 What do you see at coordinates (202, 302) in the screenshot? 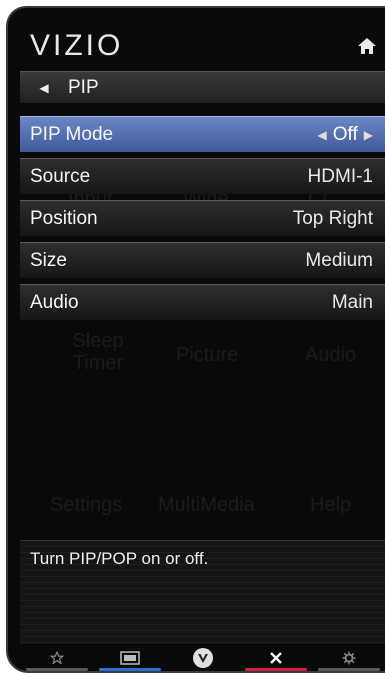
I see `menu-row-audio: Audio Main` at bounding box center [202, 302].